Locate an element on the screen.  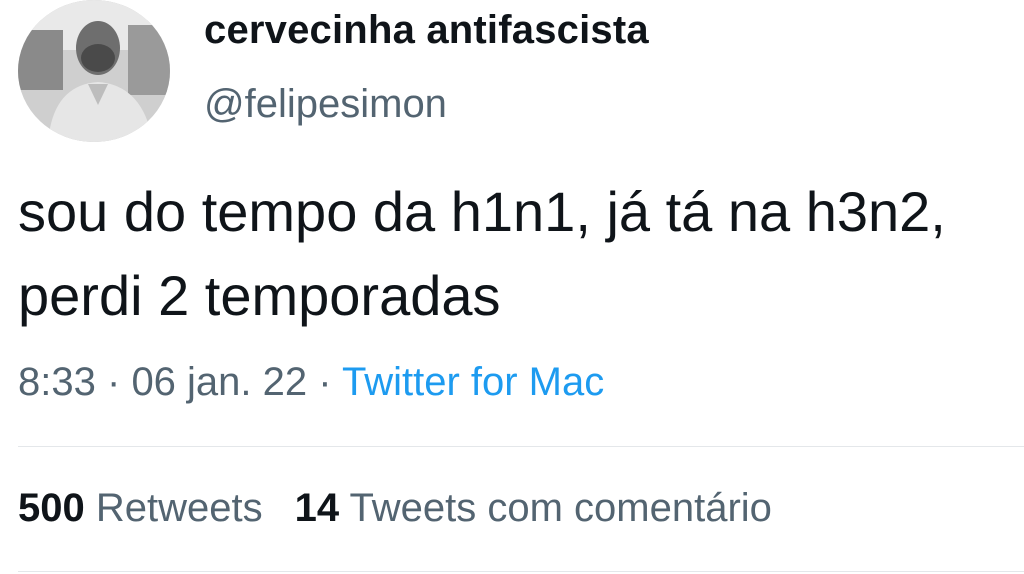
avatar is located at coordinates (94, 71).